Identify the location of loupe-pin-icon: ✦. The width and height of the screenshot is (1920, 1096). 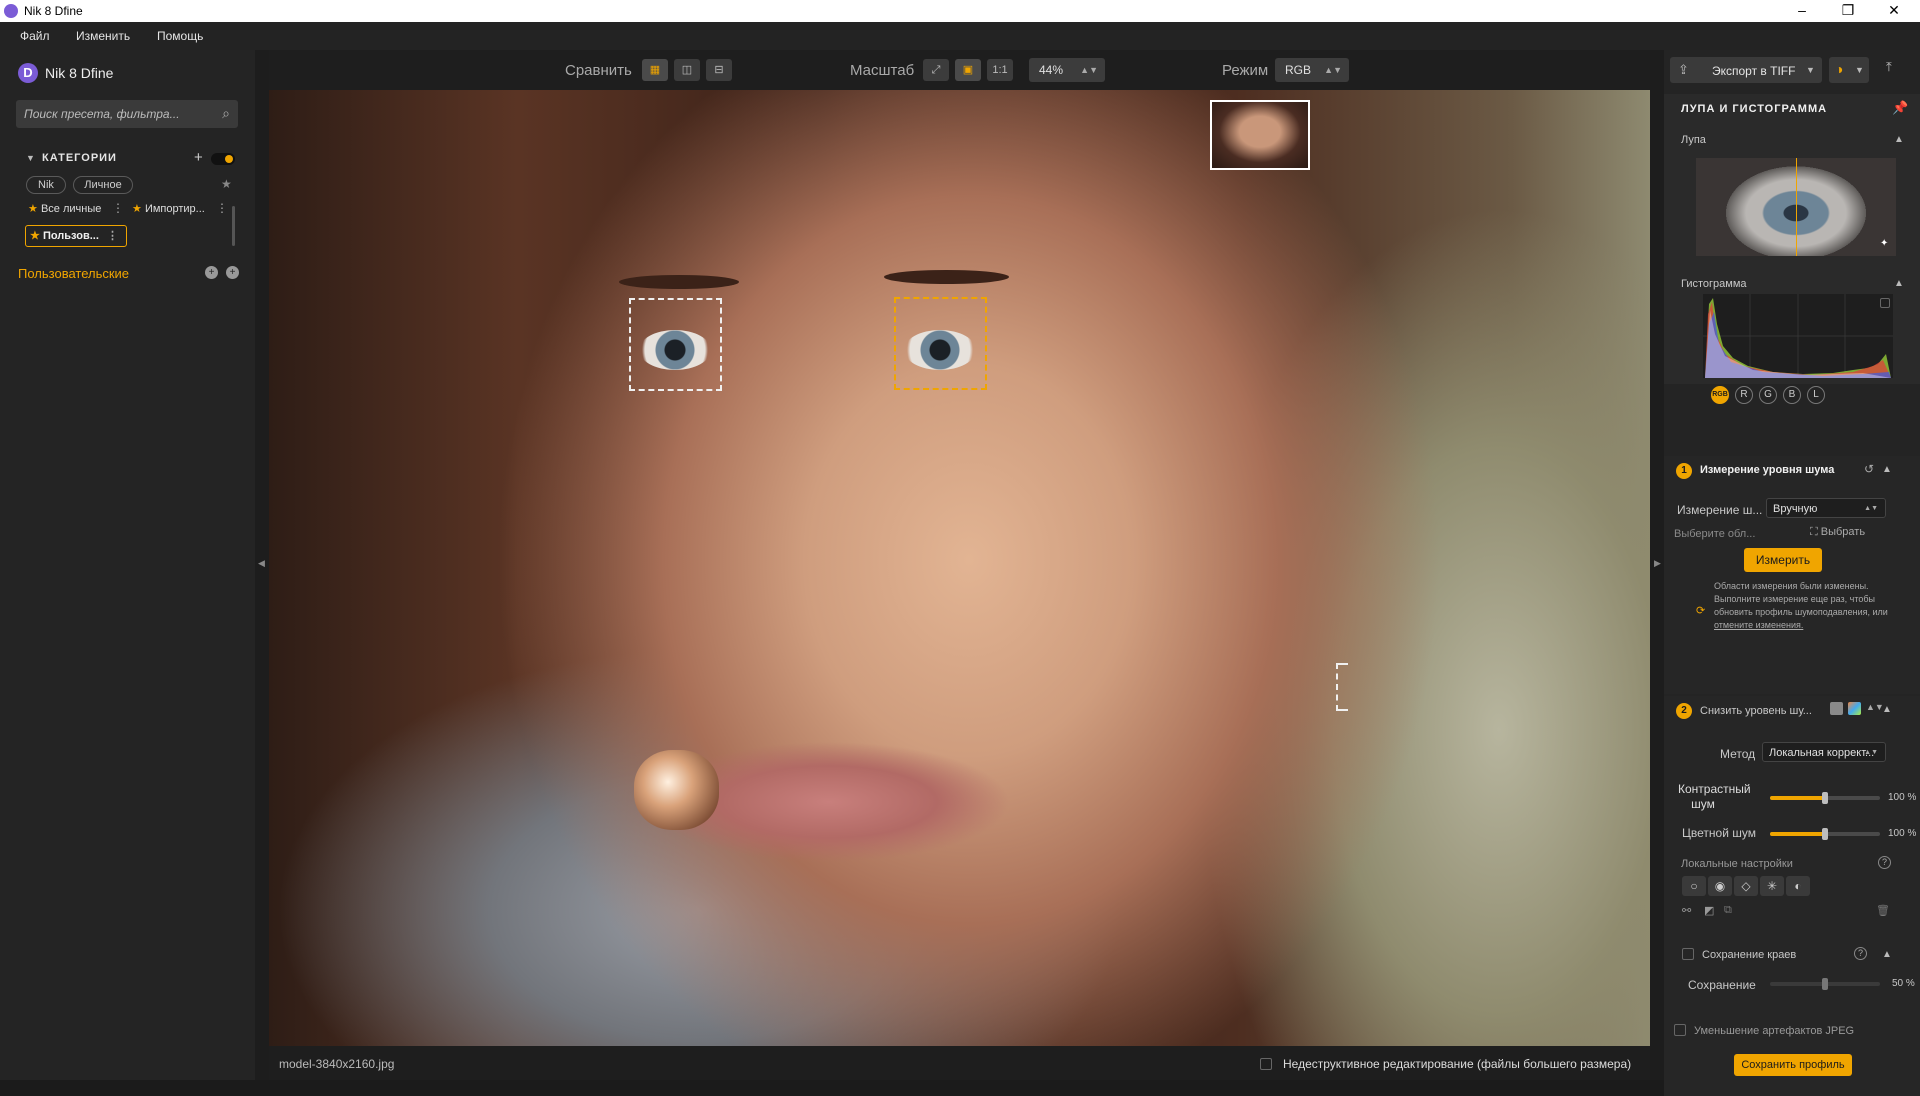
(1884, 243).